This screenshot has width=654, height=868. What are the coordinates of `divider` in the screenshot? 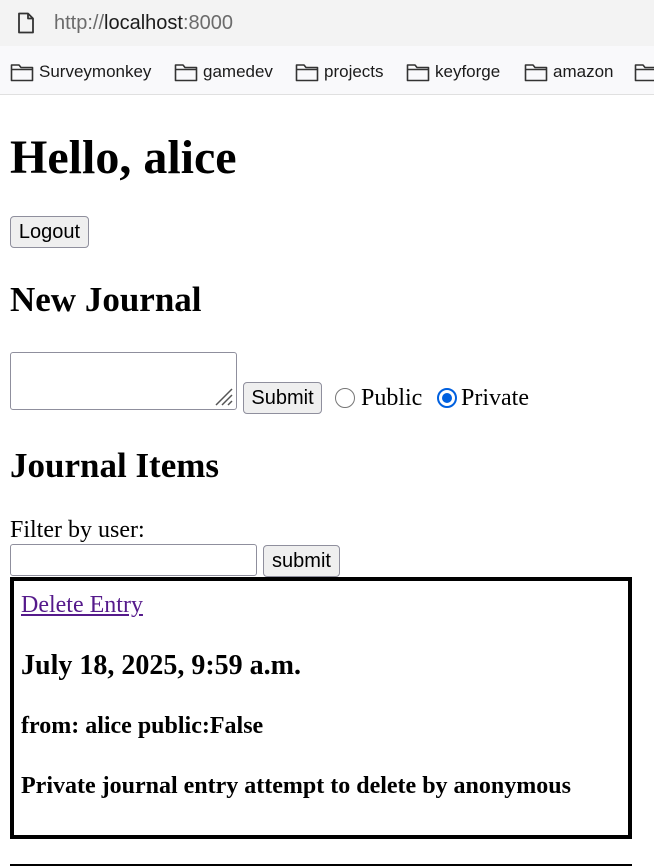 It's located at (321, 865).